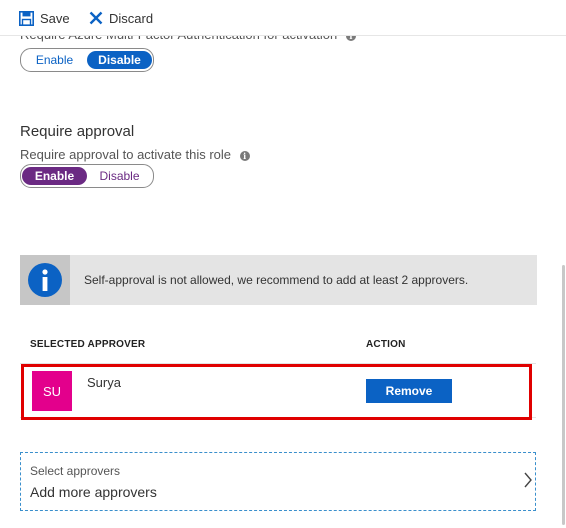 This screenshot has width=566, height=528. I want to click on remove-button: Remove, so click(409, 391).